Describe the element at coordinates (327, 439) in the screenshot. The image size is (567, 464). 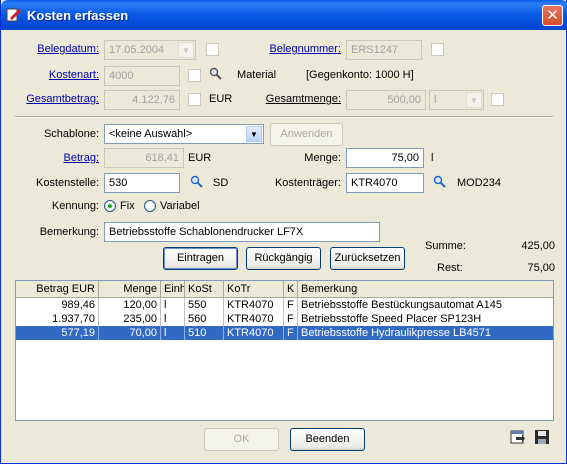
I see `beenden-button: Beenden` at that location.